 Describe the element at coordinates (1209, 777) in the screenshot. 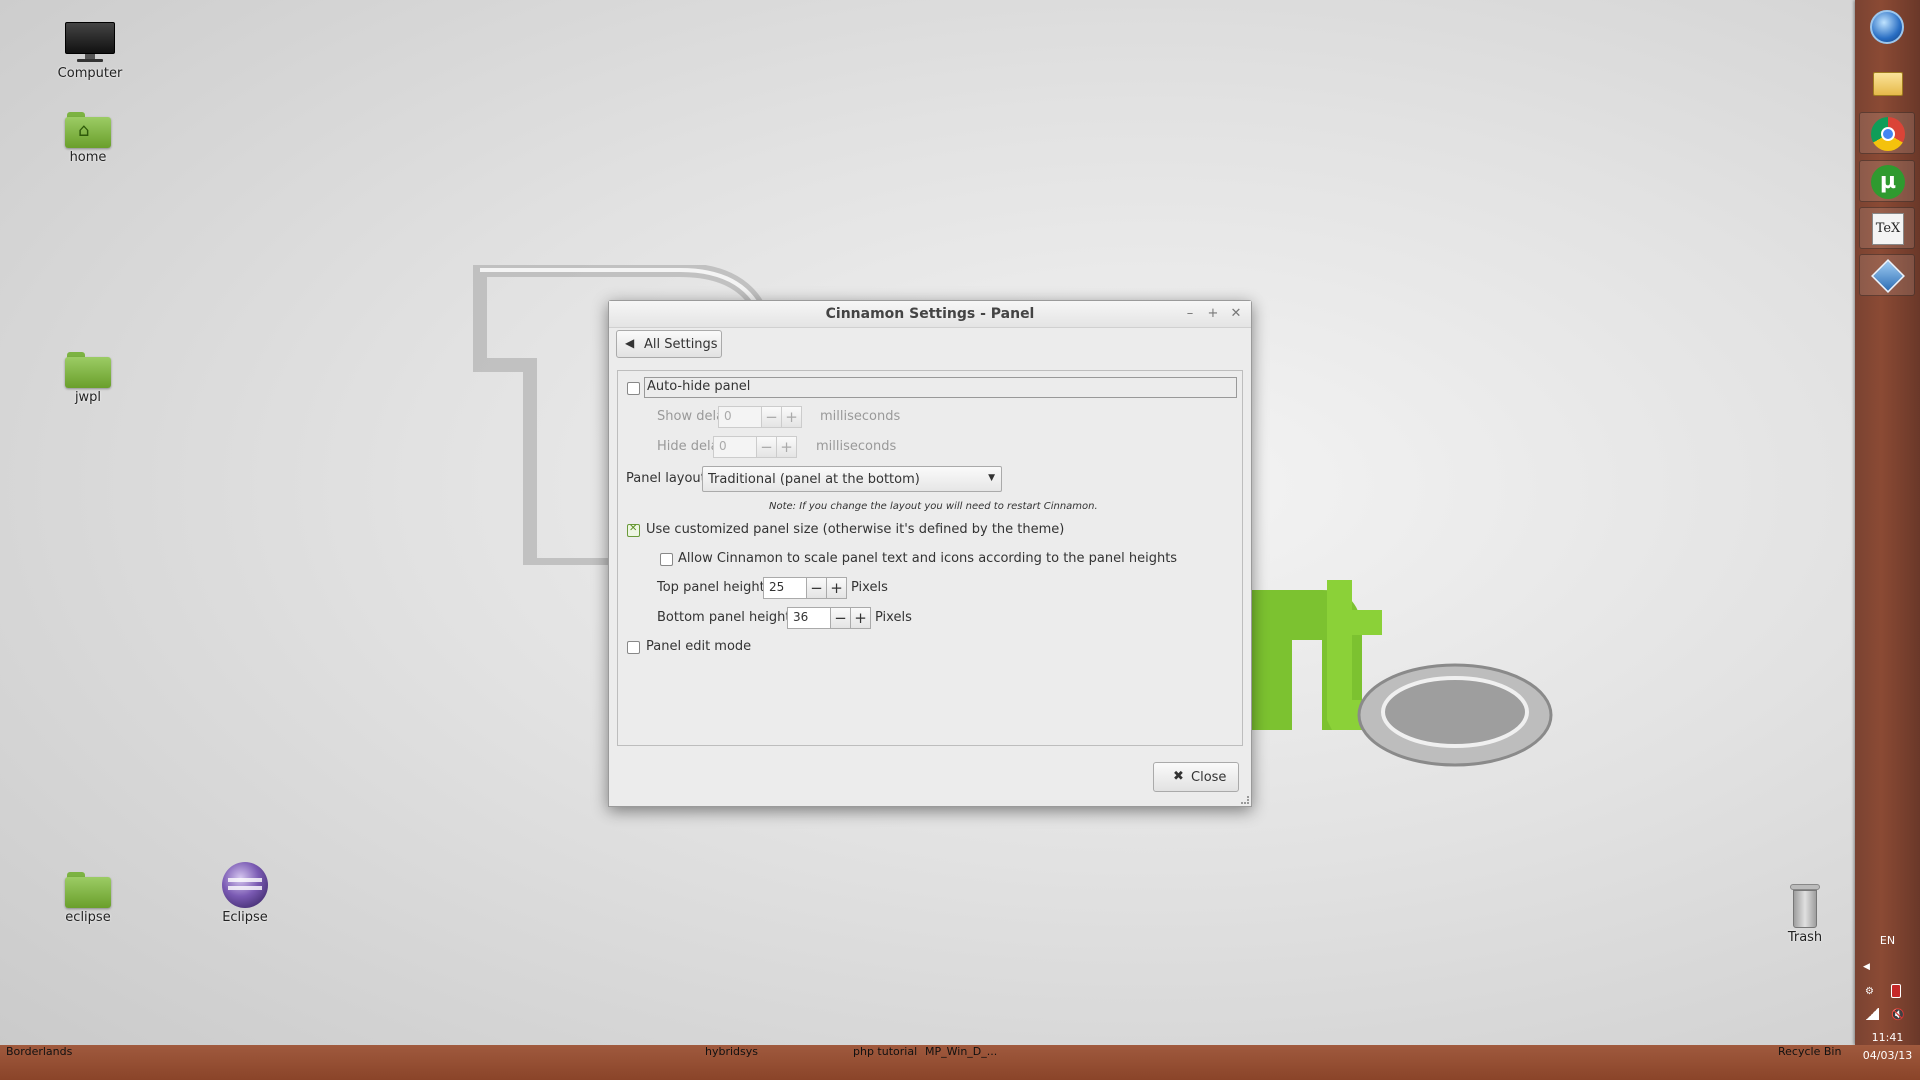

I see `close-button-label: Close` at that location.